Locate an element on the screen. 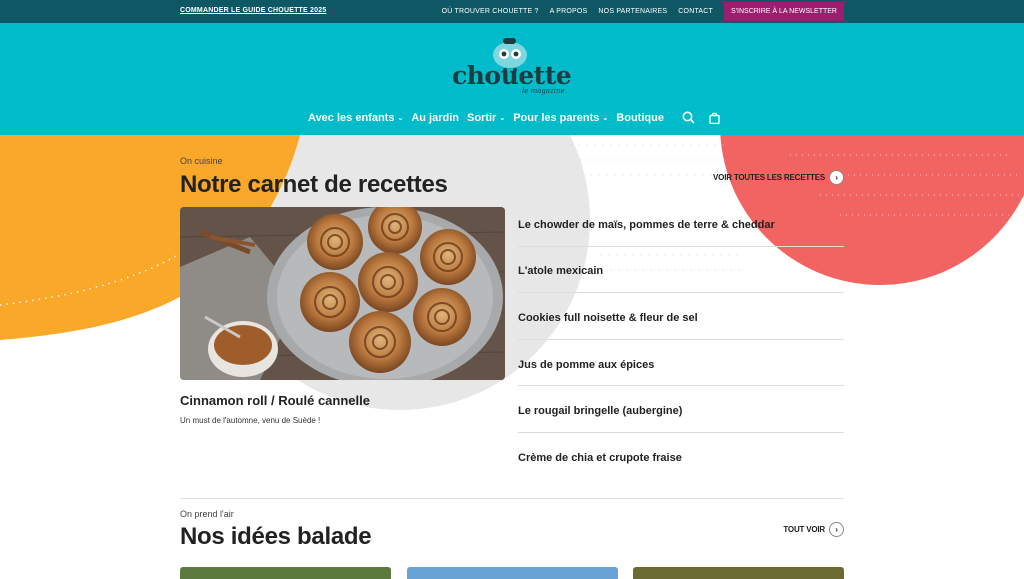 This screenshot has width=1024, height=579. nav-item-shop: Boutique is located at coordinates (640, 118).